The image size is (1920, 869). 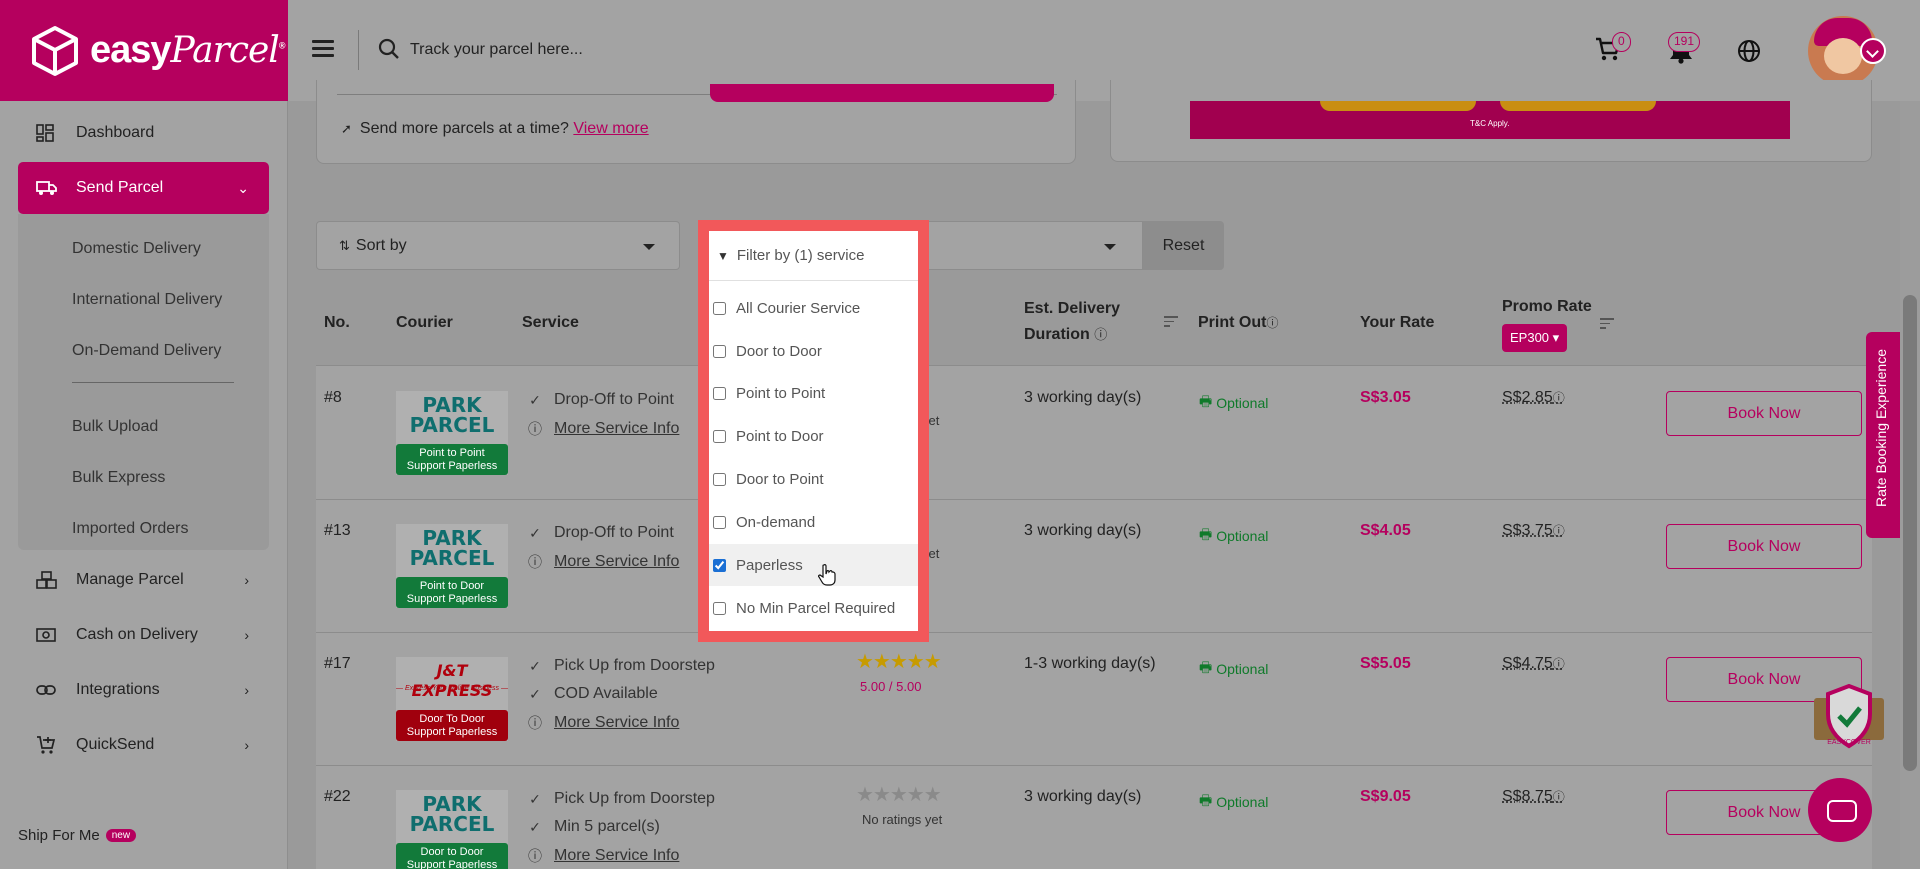 What do you see at coordinates (146, 351) in the screenshot?
I see `submenu-on-demand-delivery: On-Demand Delivery` at bounding box center [146, 351].